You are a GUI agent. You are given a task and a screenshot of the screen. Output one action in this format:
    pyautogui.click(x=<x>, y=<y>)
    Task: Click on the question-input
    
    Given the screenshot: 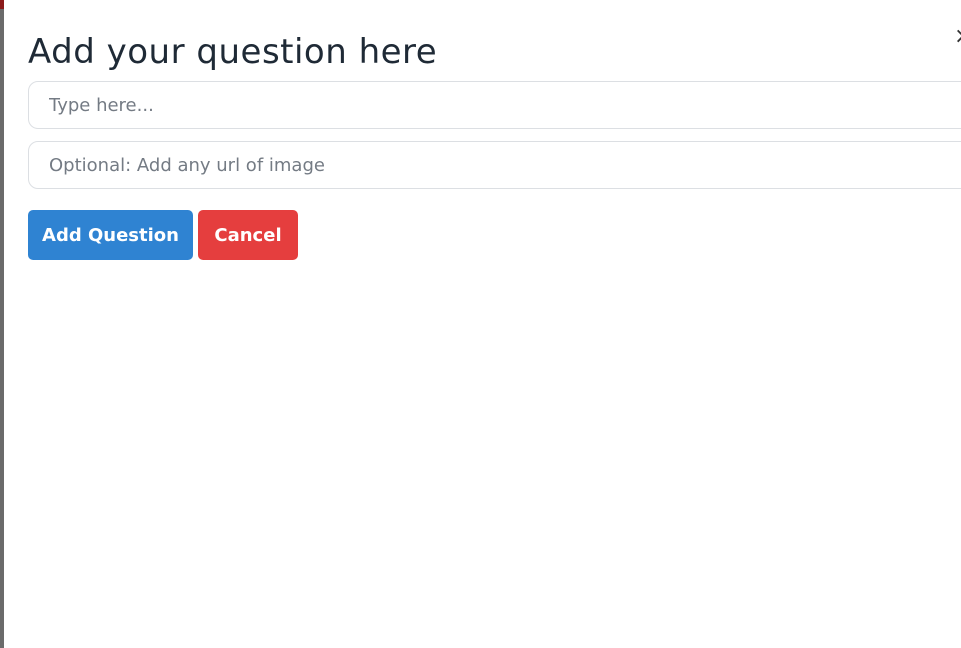 What is the action you would take?
    pyautogui.click(x=494, y=105)
    